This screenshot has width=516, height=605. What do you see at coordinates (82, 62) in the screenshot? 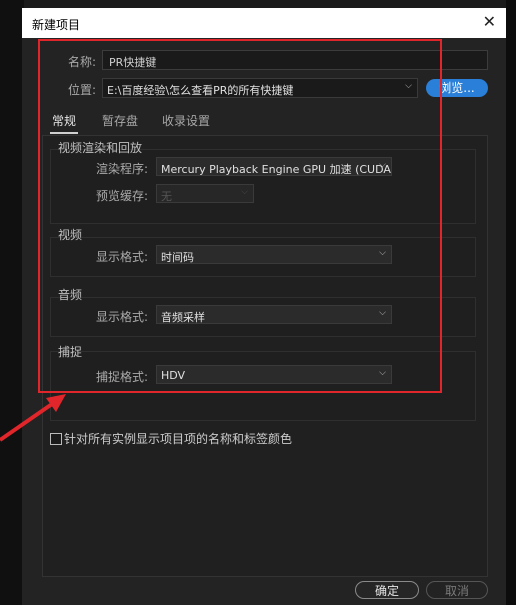
I see `name-label: 名称:` at bounding box center [82, 62].